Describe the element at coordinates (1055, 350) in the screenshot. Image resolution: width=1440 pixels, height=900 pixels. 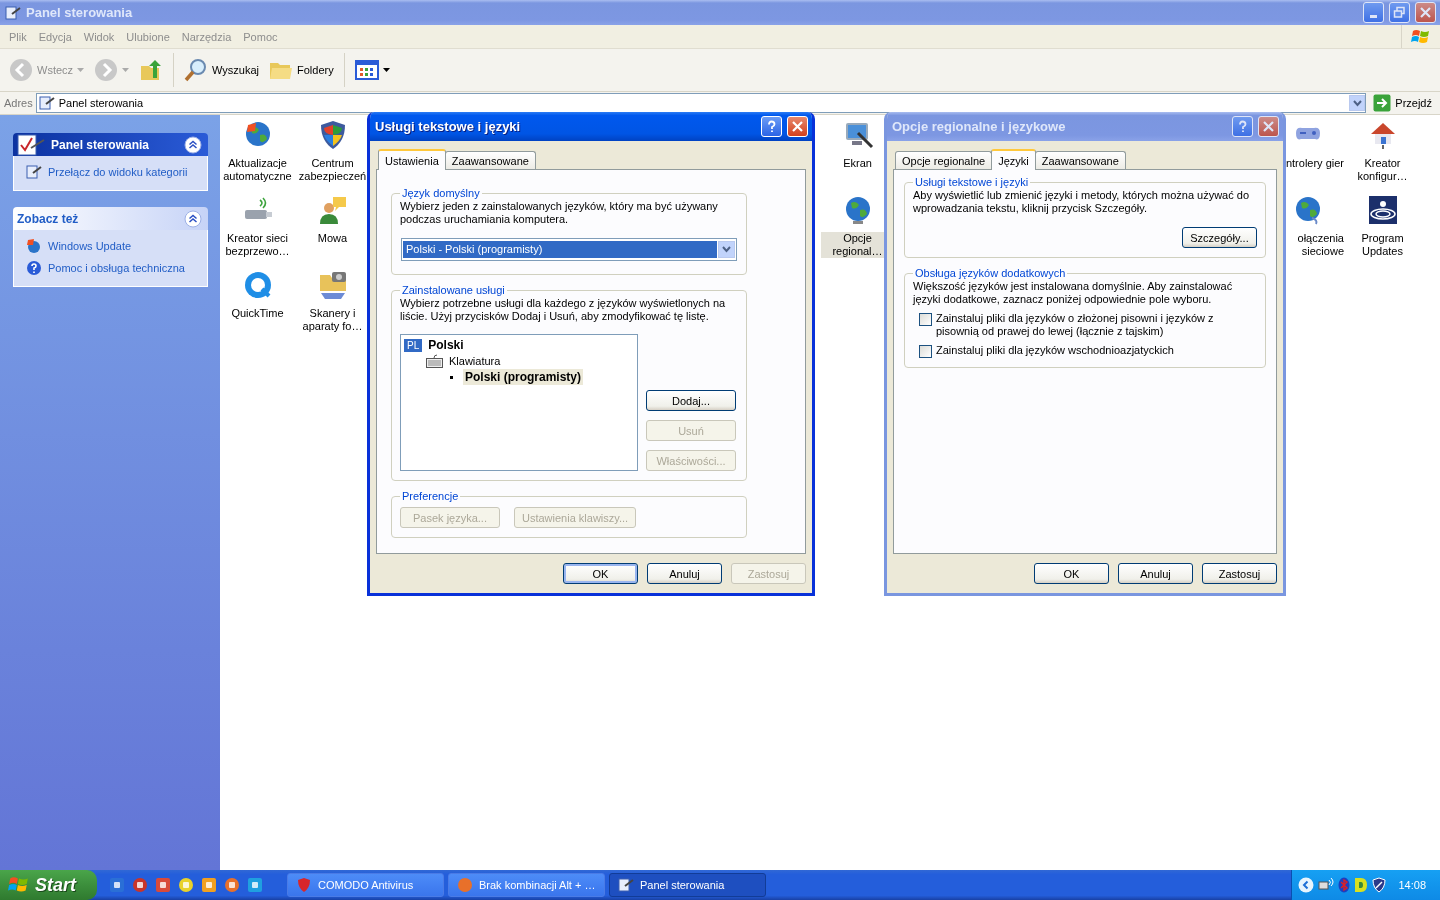
I see `checkbox-label: Zainstaluj pliki dla języków wschodnioazjatyckich` at that location.